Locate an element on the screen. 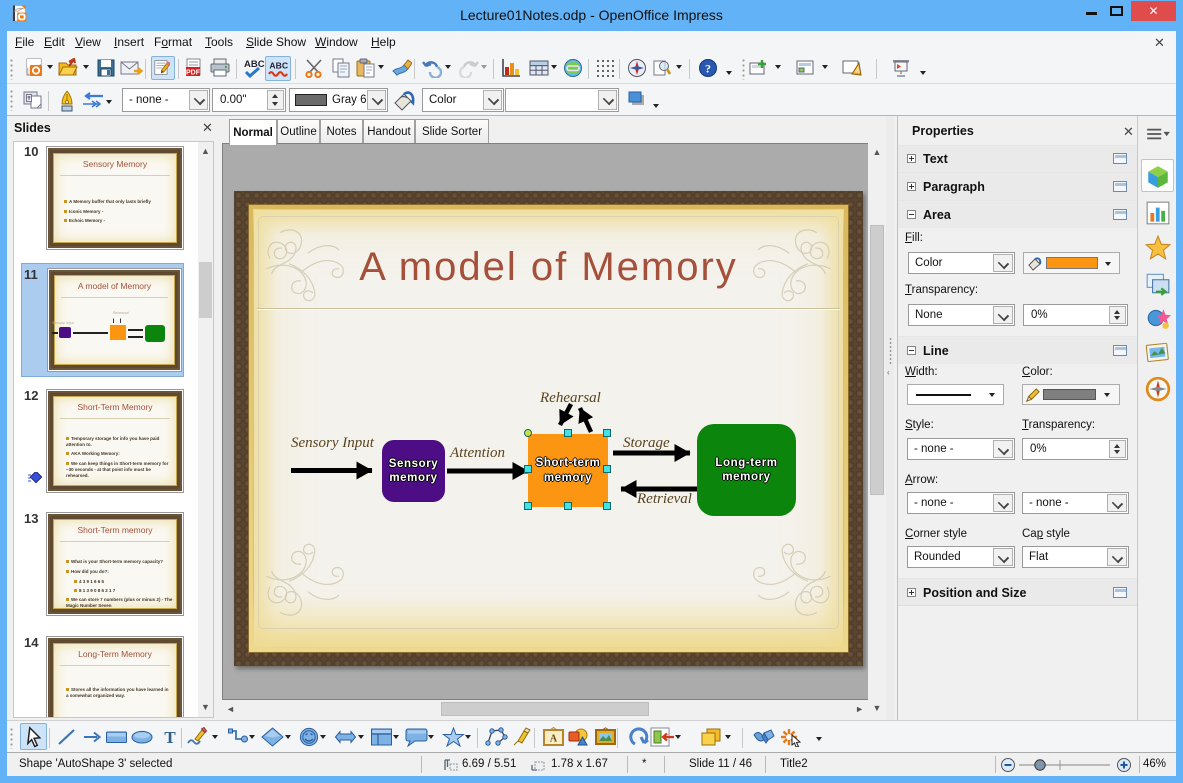 Image resolution: width=1183 pixels, height=783 pixels. svg-text: PDF is located at coordinates (193, 73).